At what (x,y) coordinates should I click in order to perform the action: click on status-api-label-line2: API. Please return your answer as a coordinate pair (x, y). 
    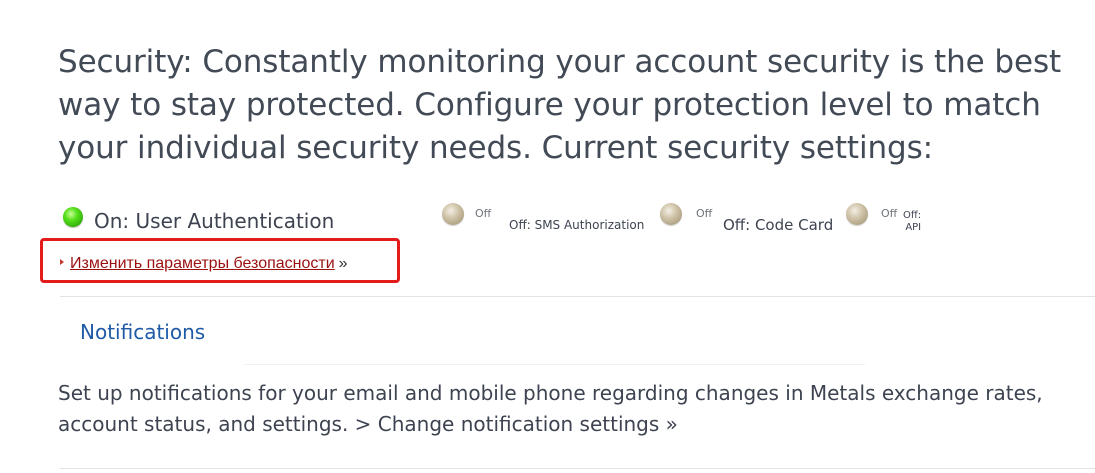
    Looking at the image, I should click on (913, 227).